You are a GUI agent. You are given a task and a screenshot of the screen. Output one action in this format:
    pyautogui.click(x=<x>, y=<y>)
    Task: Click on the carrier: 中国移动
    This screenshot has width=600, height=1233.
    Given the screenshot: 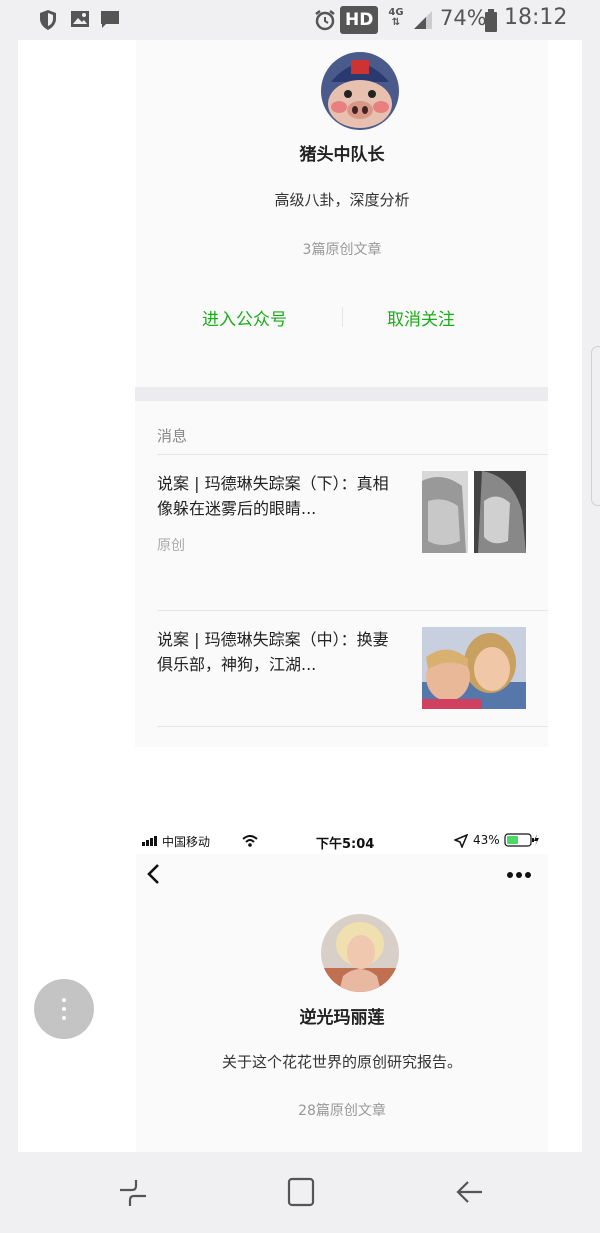 What is the action you would take?
    pyautogui.click(x=186, y=842)
    